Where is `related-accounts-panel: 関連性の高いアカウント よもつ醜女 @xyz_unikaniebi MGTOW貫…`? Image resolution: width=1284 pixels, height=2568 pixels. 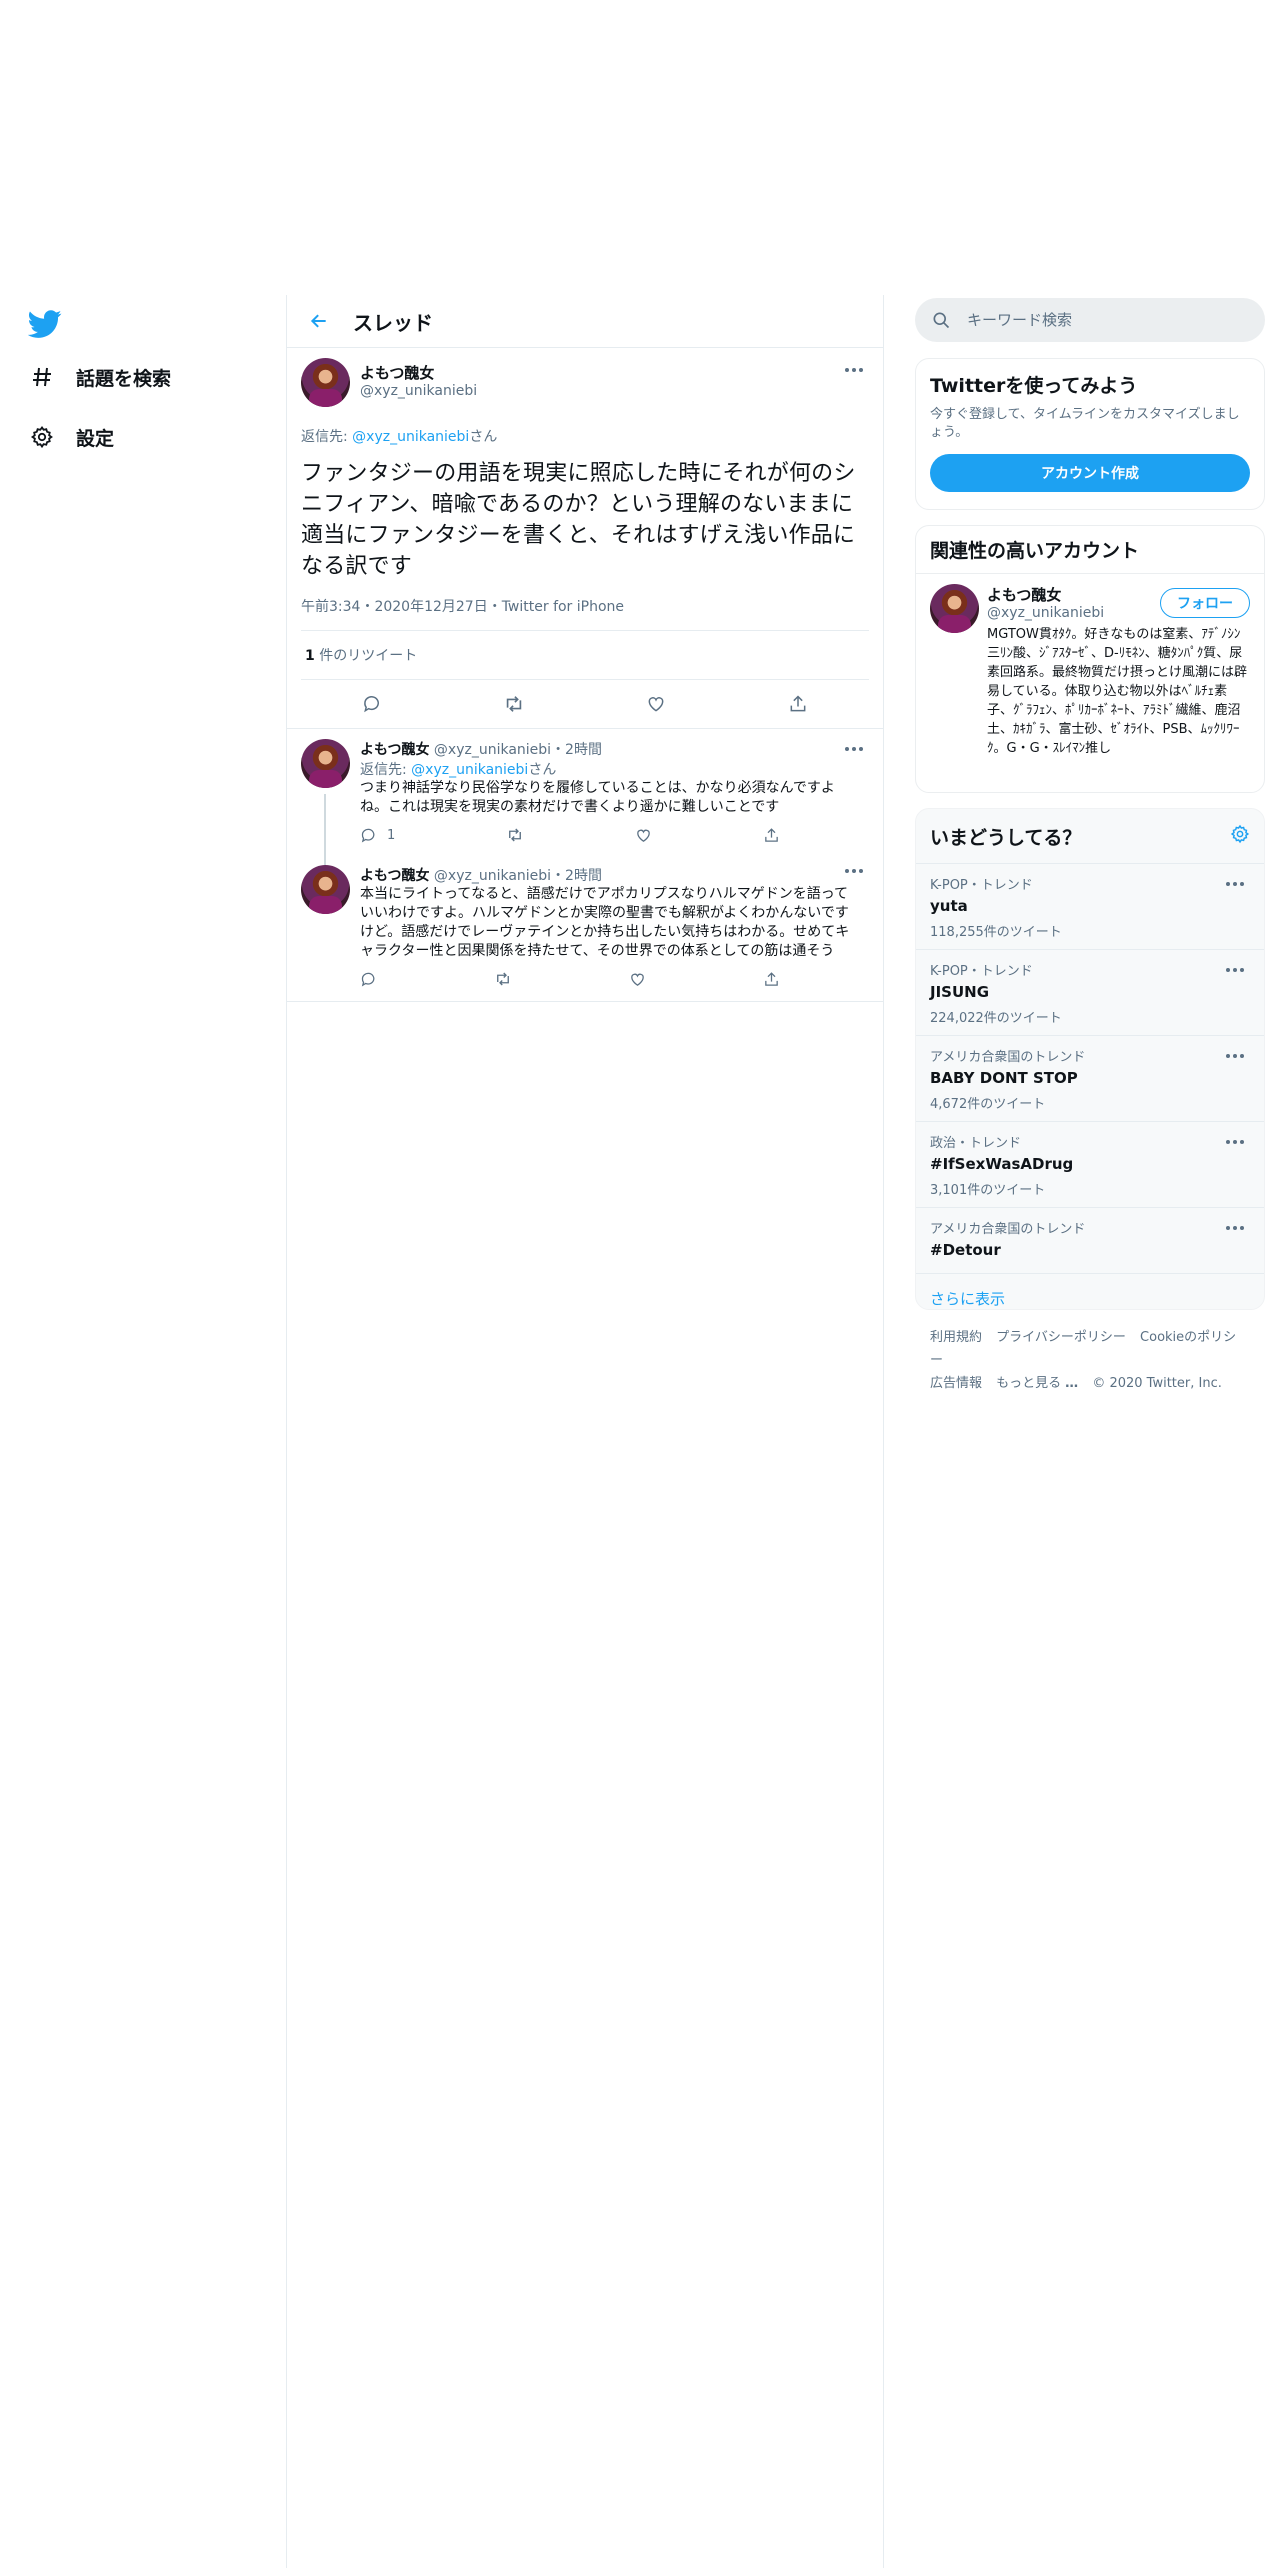 related-accounts-panel: 関連性の高いアカウント よもつ醜女 @xyz_unikaniebi MGTOW貫… is located at coordinates (1090, 659).